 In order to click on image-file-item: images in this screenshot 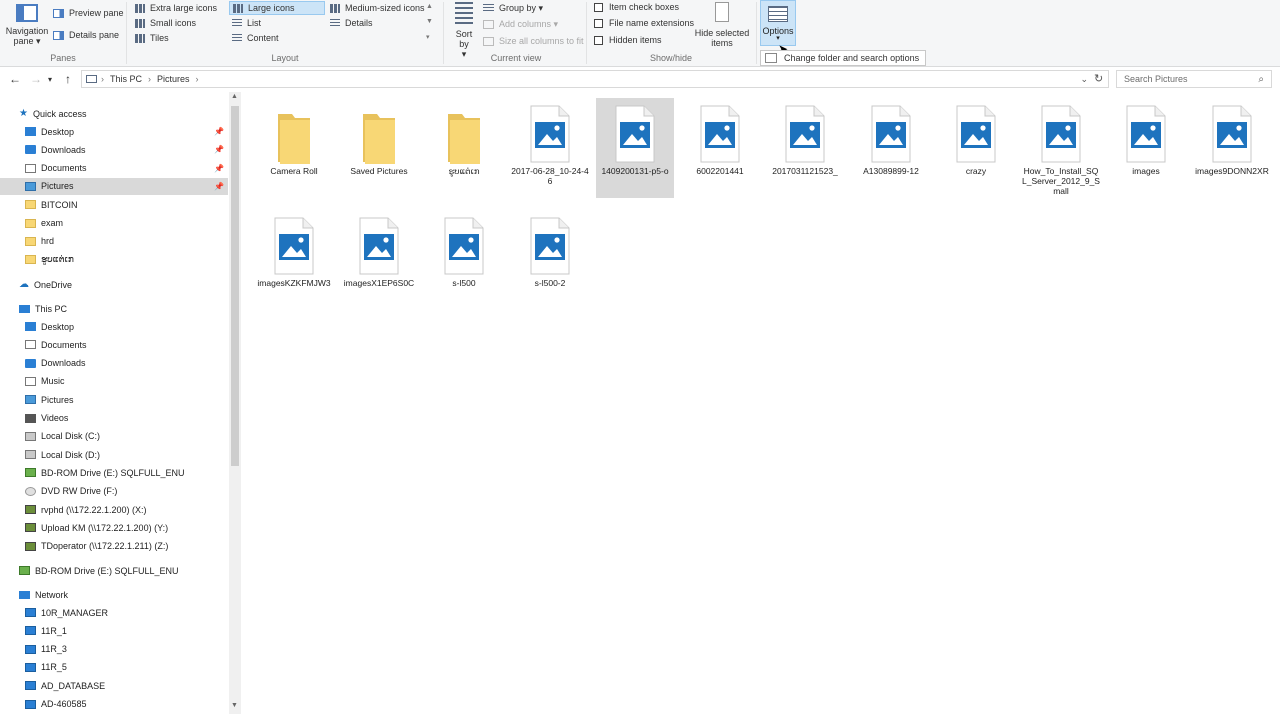, I will do `click(1146, 148)`.